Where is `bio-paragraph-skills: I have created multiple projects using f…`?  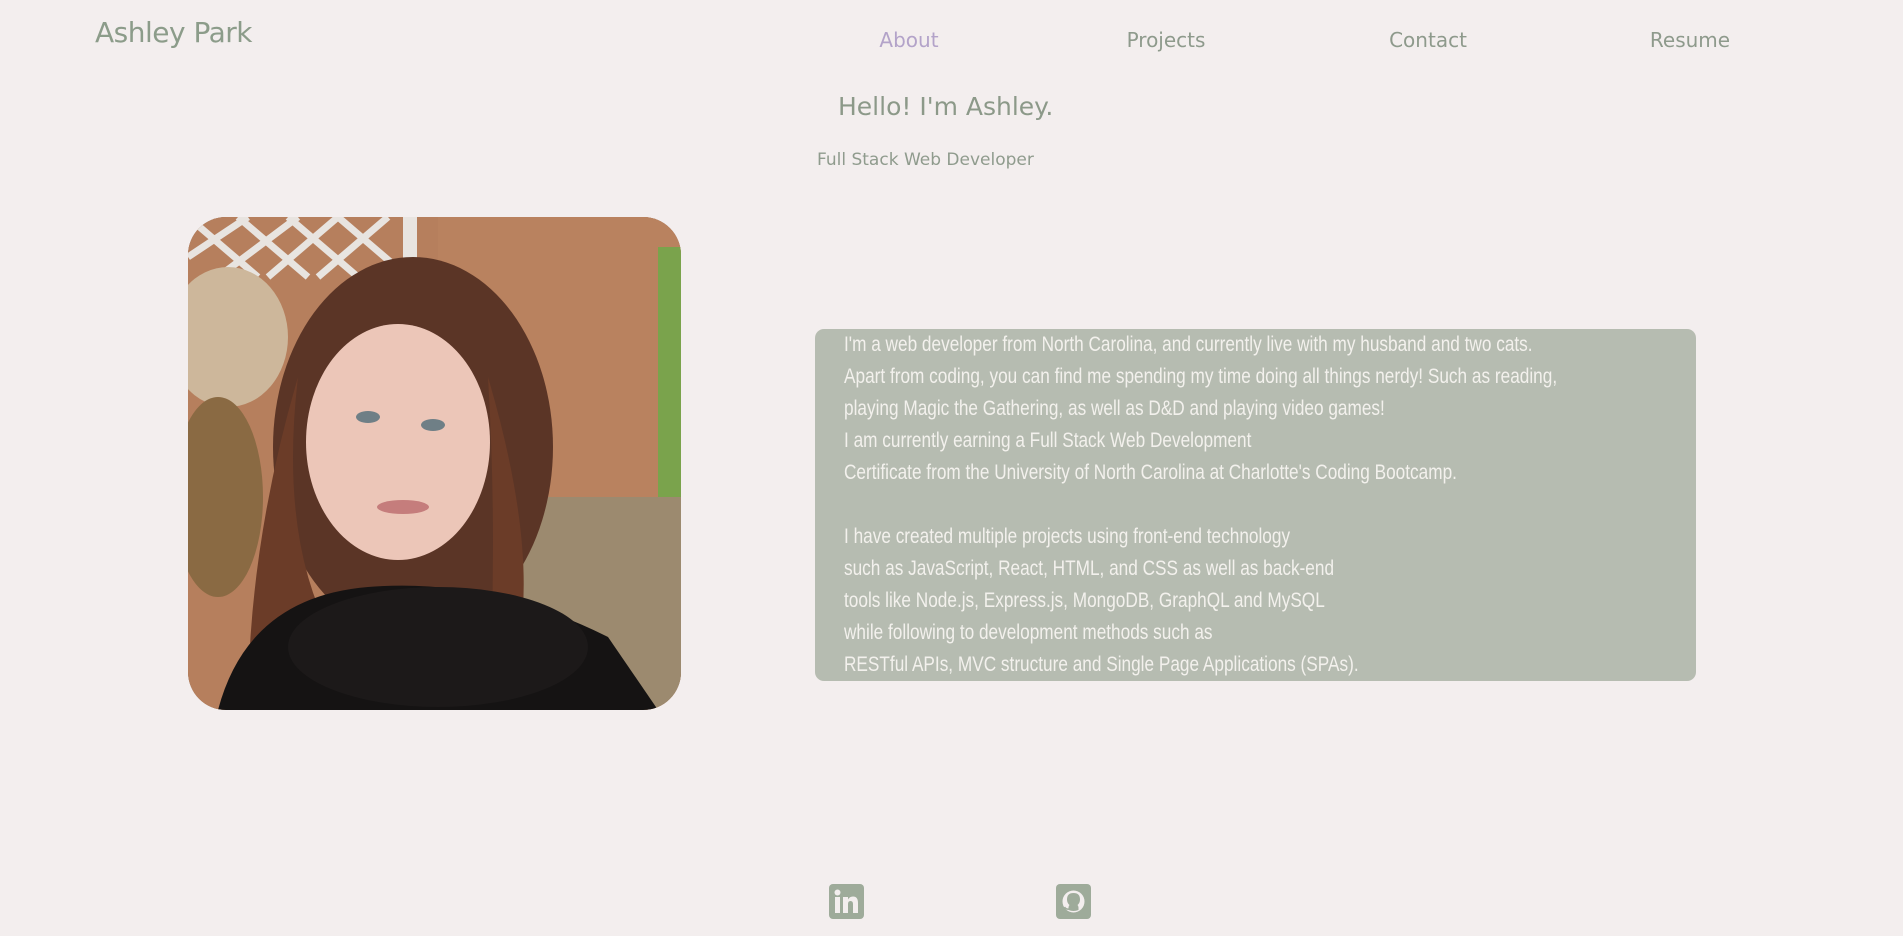
bio-paragraph-skills: I have created multiple projects using f… is located at coordinates (1182, 601).